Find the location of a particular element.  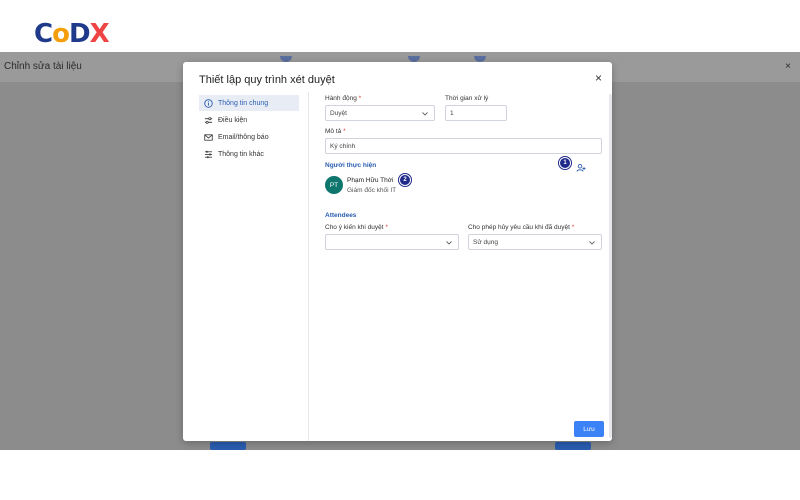

attendees-section-title: Attendees is located at coordinates (341, 215).